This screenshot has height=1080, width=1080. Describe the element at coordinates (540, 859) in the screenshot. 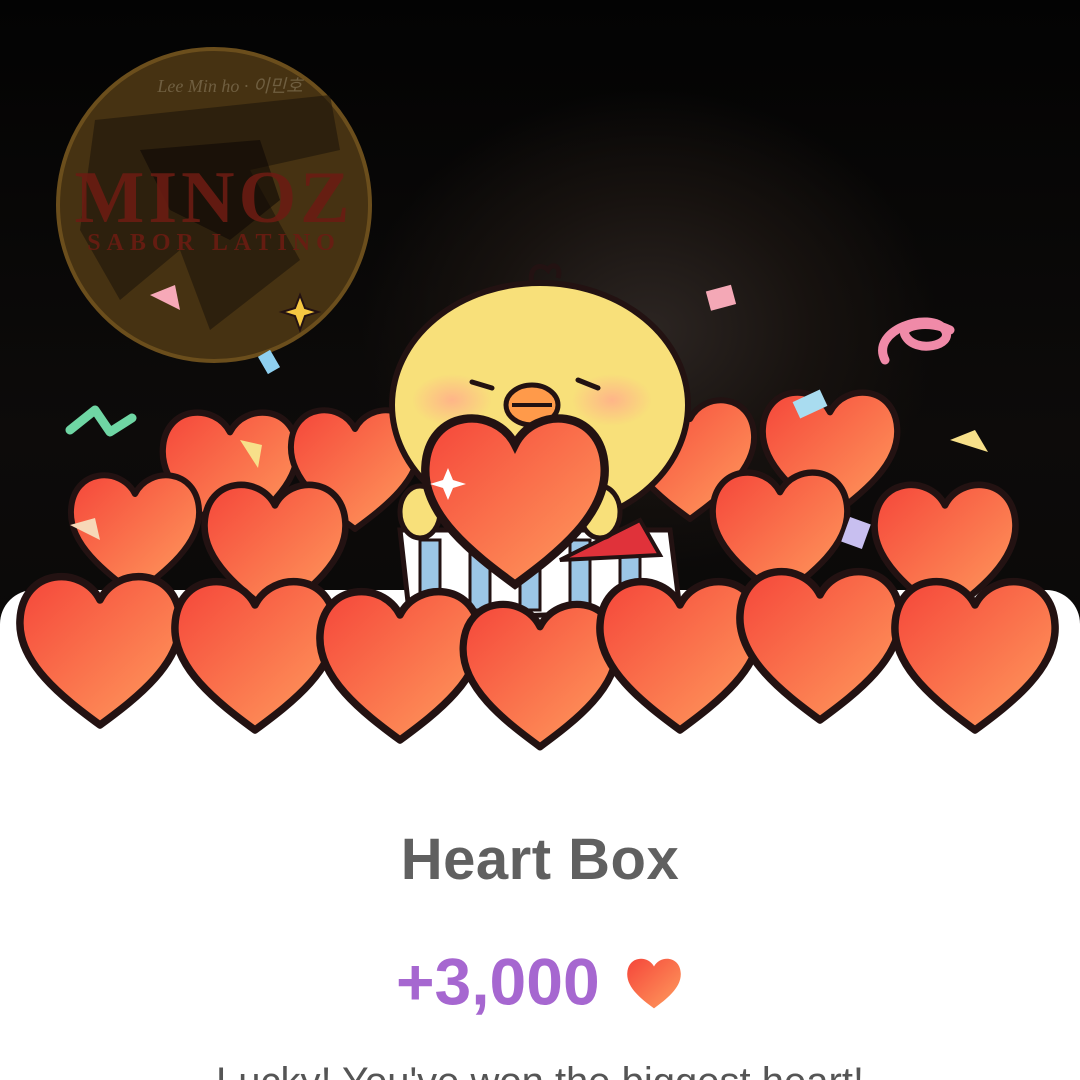

I see `popup-title: Heart Box` at that location.